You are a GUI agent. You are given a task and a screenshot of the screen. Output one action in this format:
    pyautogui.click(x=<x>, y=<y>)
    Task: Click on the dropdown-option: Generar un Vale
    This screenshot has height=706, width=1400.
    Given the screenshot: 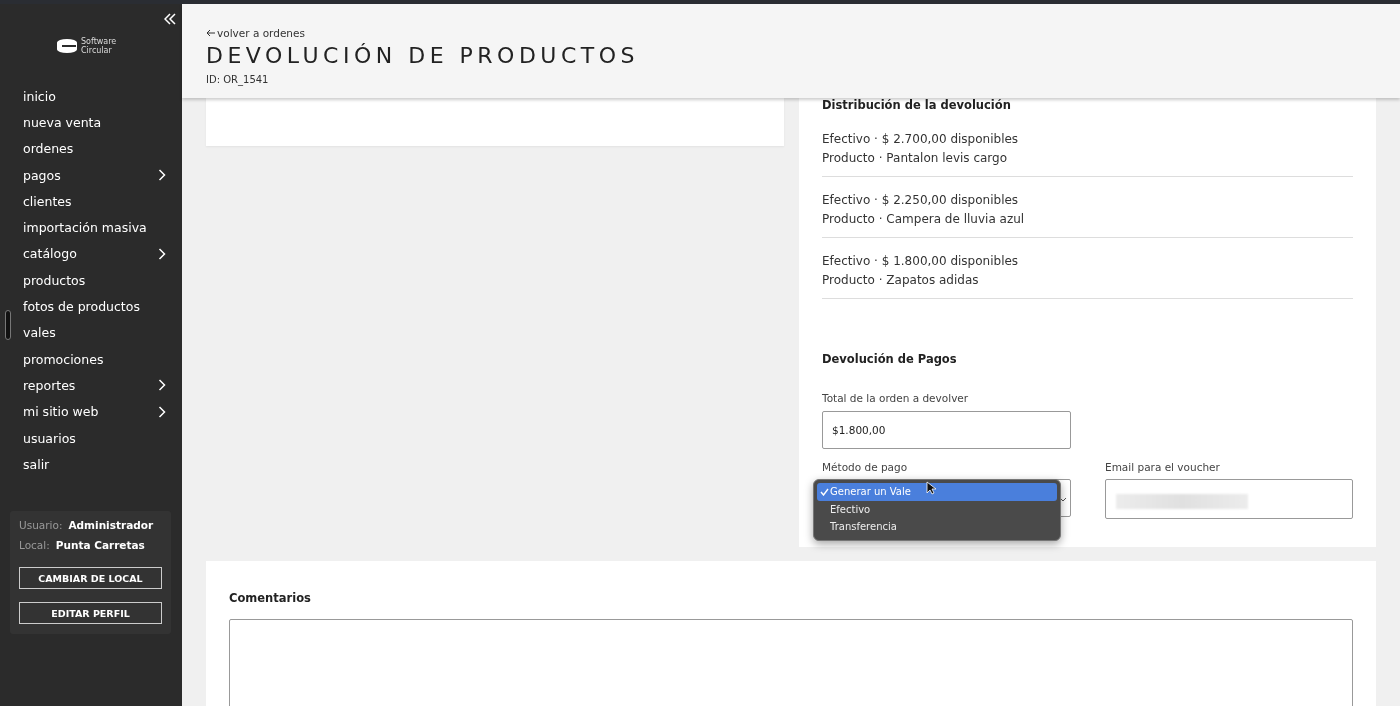 What is the action you would take?
    pyautogui.click(x=937, y=492)
    